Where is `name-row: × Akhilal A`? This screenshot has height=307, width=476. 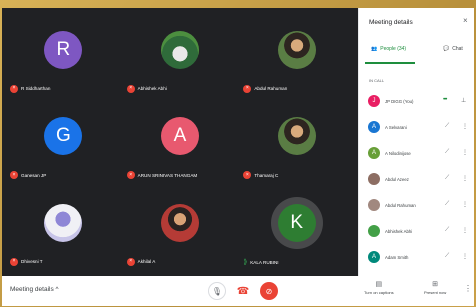
name-row: × Akhilal A is located at coordinates (141, 261).